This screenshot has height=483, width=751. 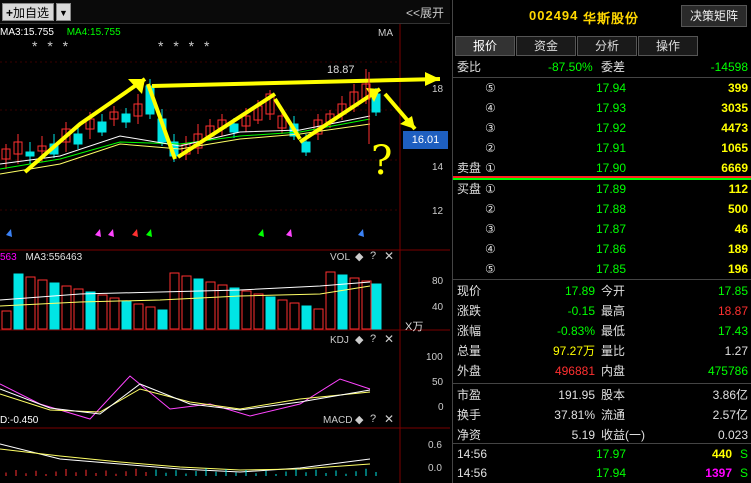 I want to click on stat-row: 换手 37.81% 流通 2.57亿, so click(x=602, y=415).